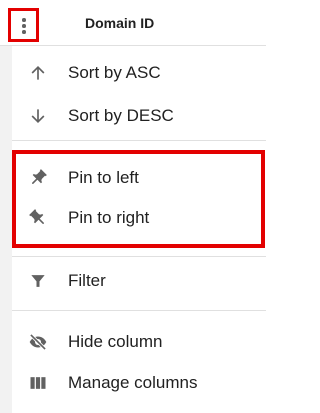 This screenshot has width=320, height=413. Describe the element at coordinates (38, 383) in the screenshot. I see `view-column-icon` at that location.